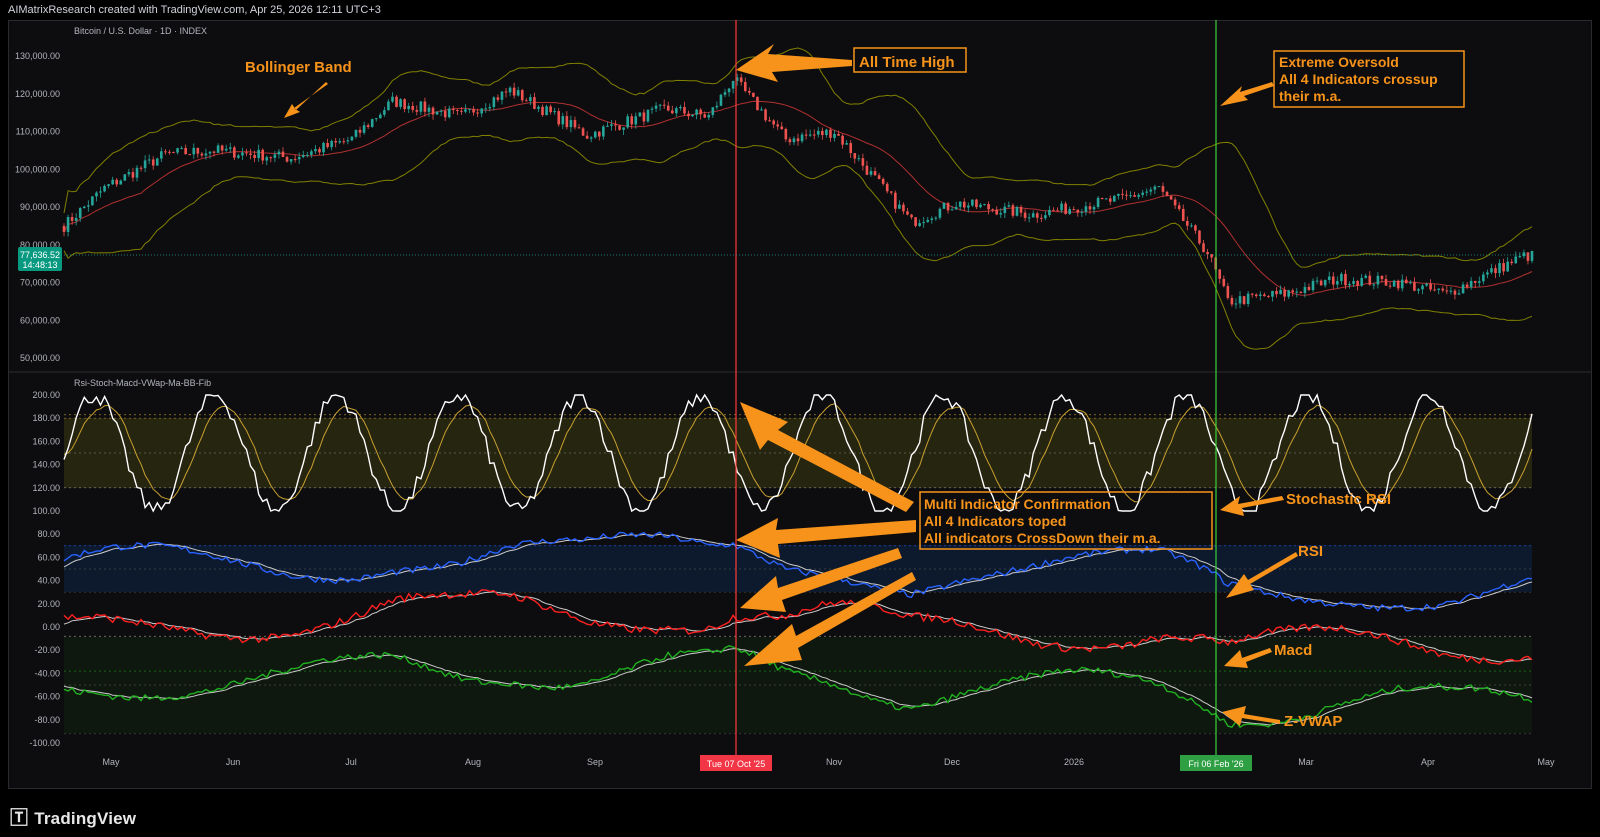  Describe the element at coordinates (46, 465) in the screenshot. I see `osc-axis-tick: 140.00` at that location.